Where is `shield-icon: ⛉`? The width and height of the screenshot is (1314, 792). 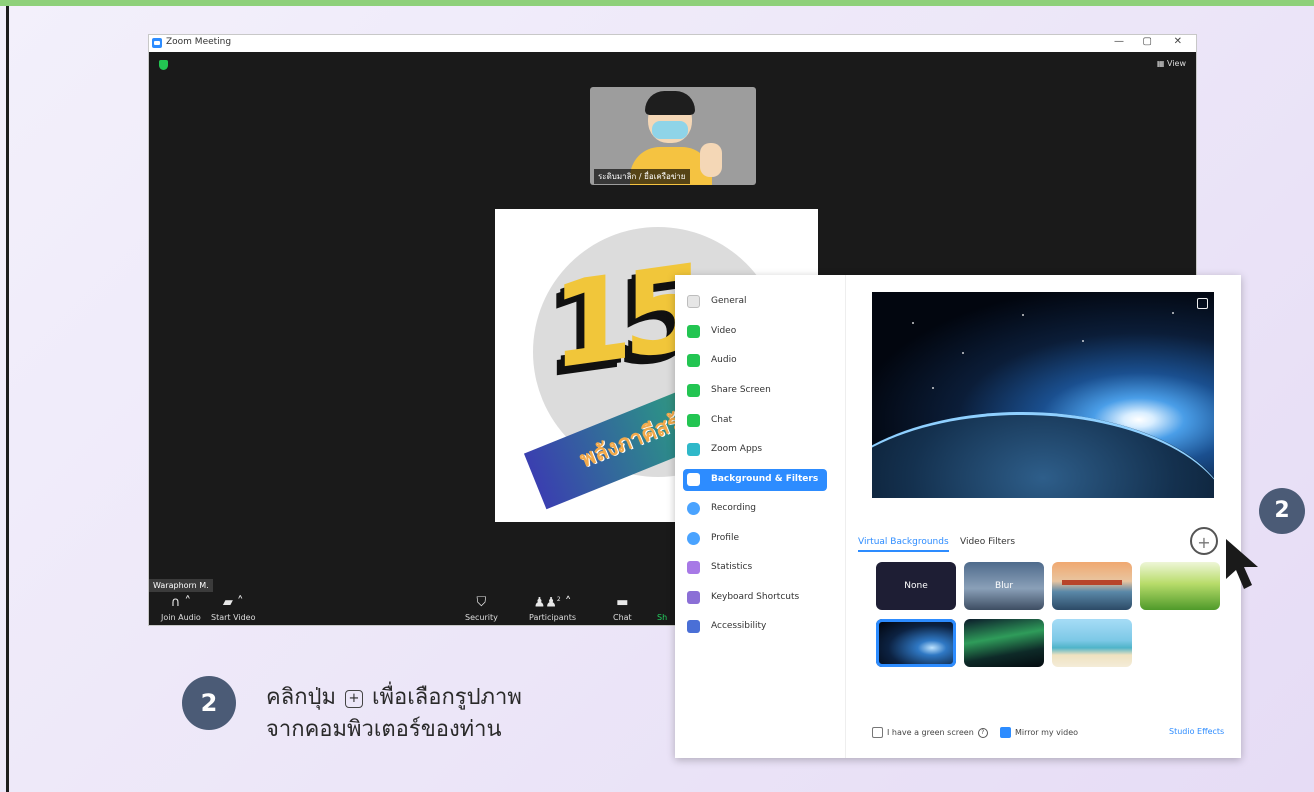 shield-icon: ⛉ is located at coordinates (481, 602).